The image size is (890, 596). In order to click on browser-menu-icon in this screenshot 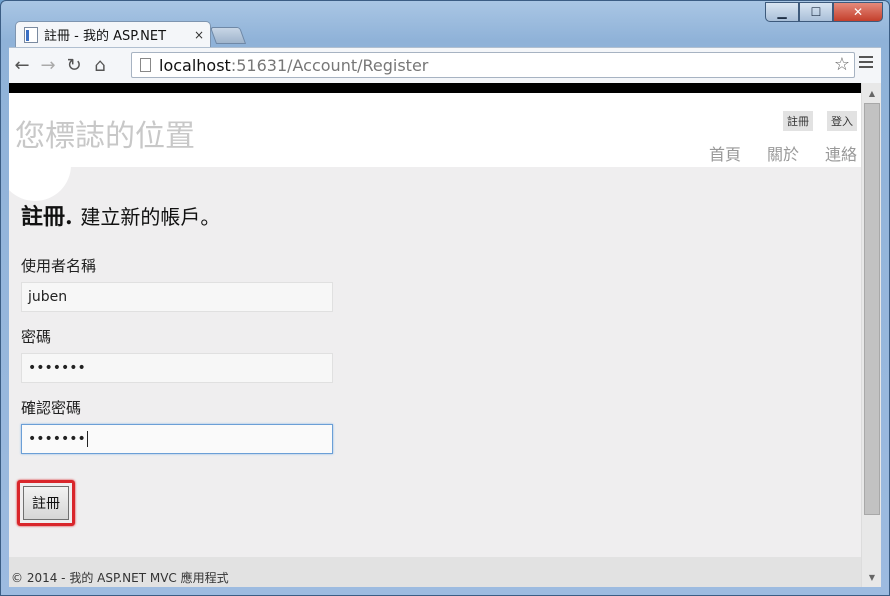, I will do `click(866, 63)`.